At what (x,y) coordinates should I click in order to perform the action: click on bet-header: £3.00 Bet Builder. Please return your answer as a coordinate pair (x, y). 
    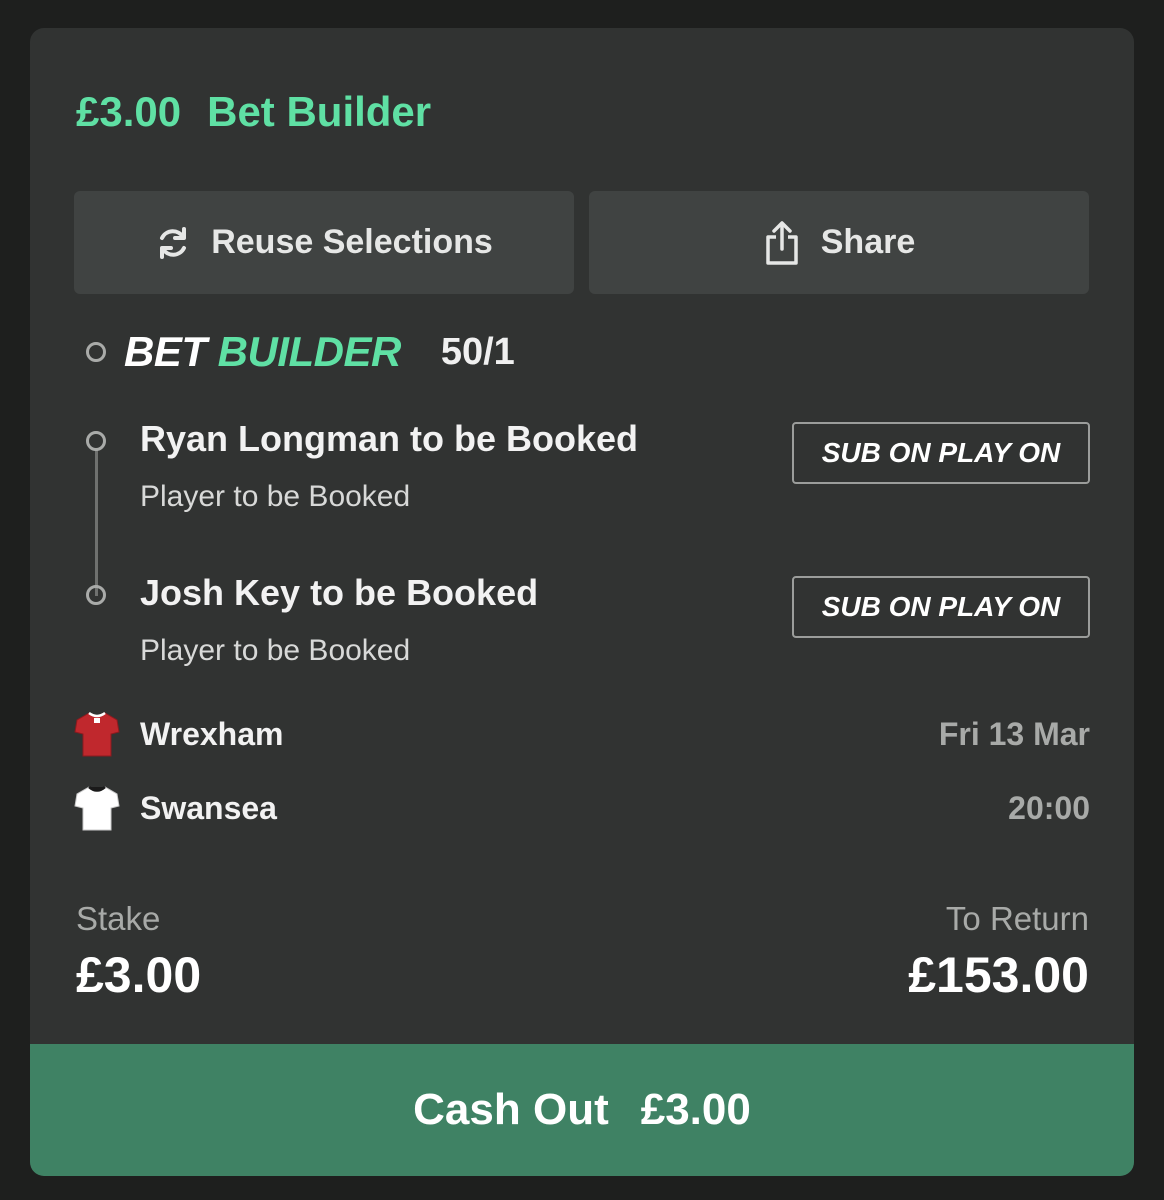
    Looking at the image, I should click on (253, 112).